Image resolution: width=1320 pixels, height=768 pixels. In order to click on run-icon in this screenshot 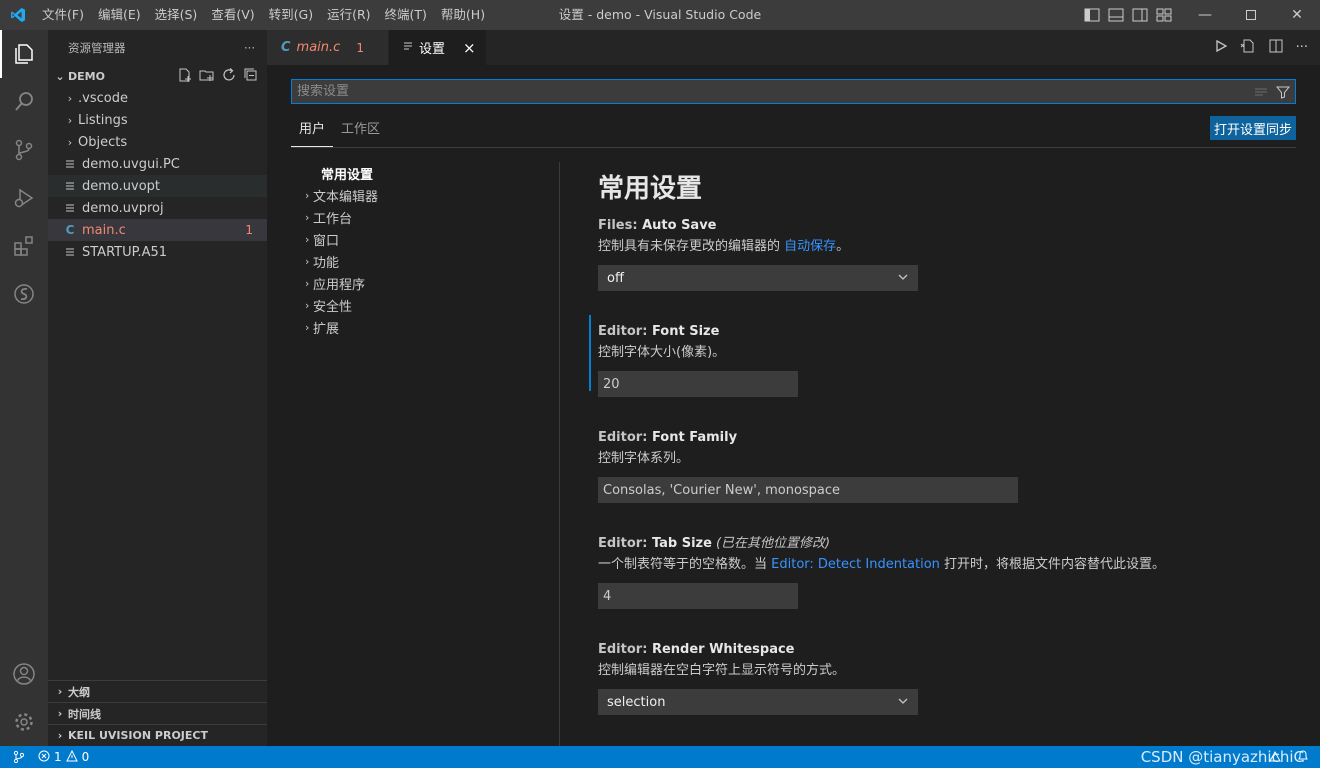, I will do `click(1221, 48)`.